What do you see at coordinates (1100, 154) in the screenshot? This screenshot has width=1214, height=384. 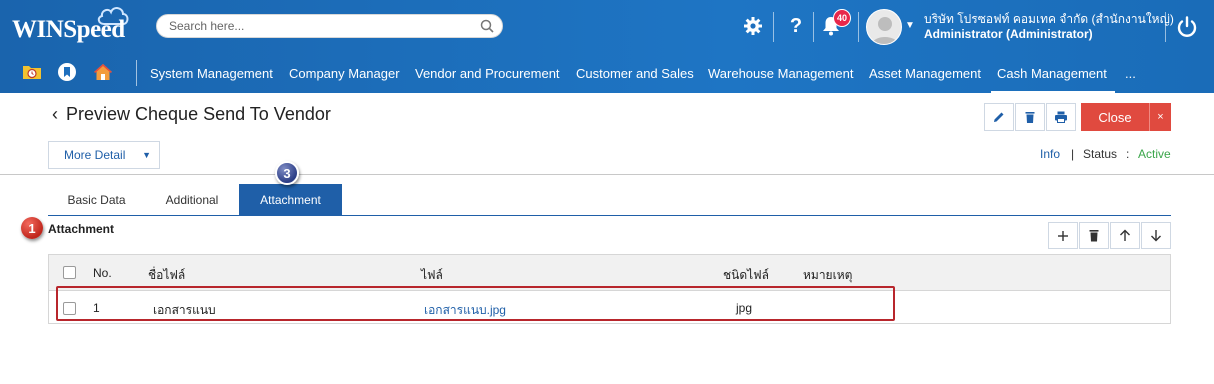 I see `status-label: Status` at bounding box center [1100, 154].